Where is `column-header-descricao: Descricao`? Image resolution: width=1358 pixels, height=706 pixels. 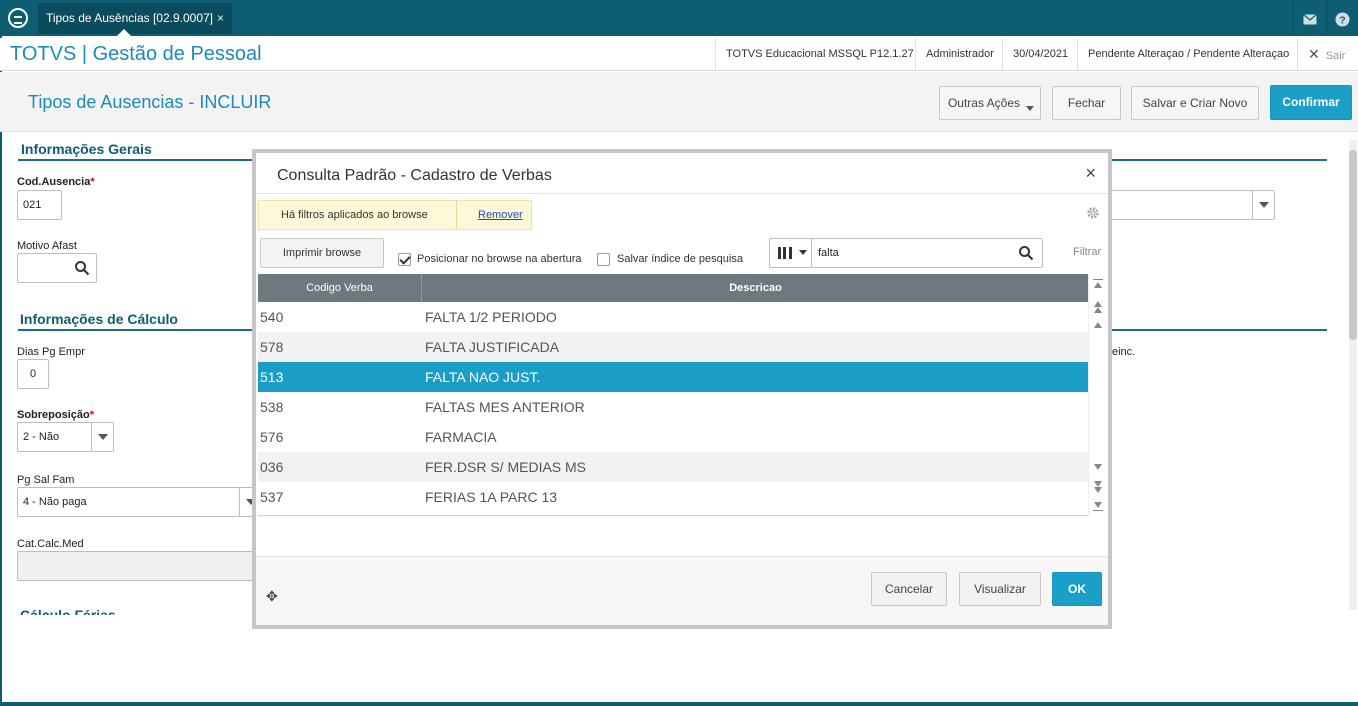 column-header-descricao: Descricao is located at coordinates (755, 288).